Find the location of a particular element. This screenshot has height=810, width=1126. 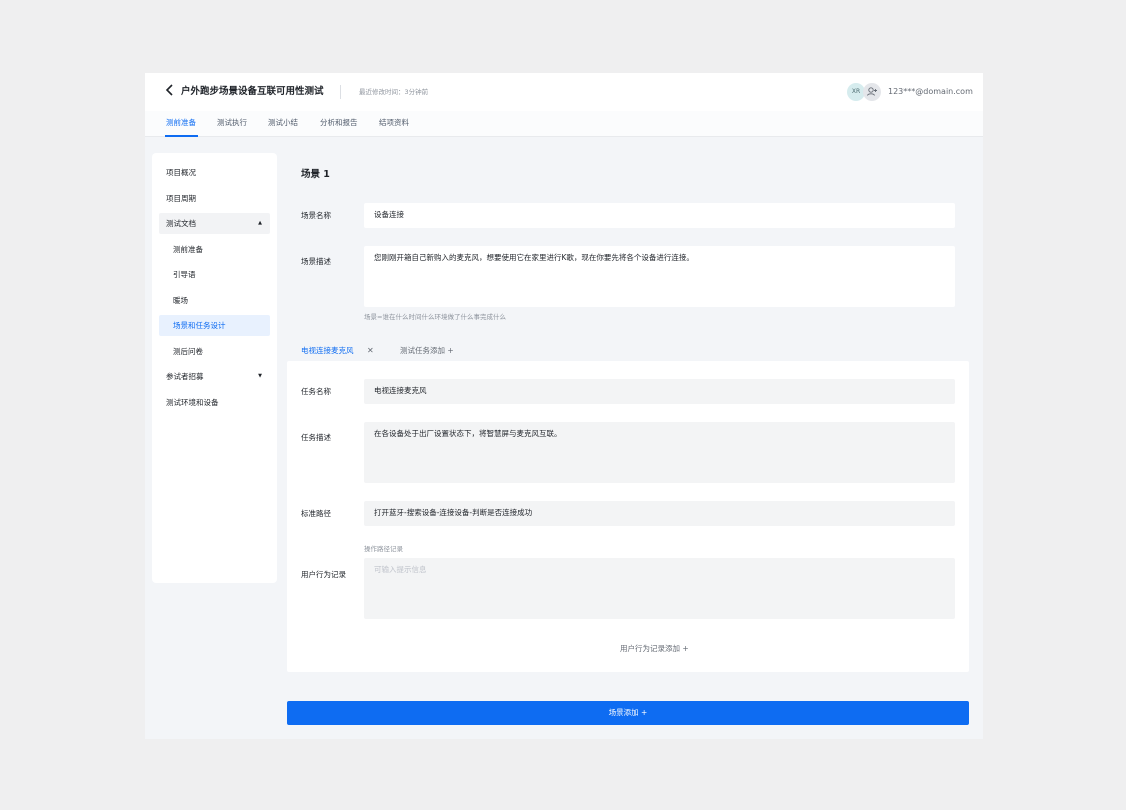

sidebar-item-environment: 测试环境和设备 is located at coordinates (214, 402).